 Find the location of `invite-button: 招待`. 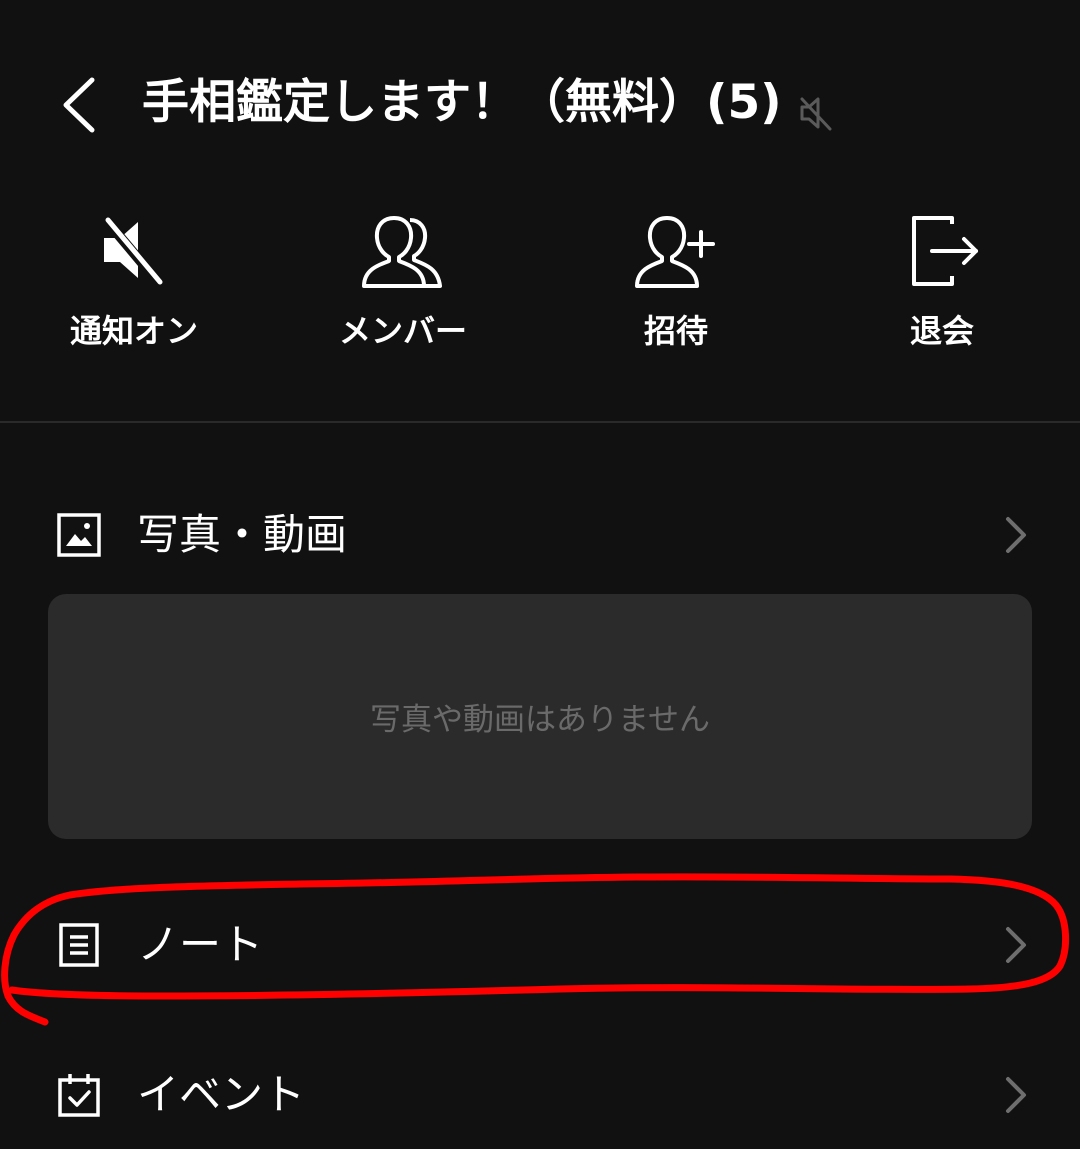

invite-button: 招待 is located at coordinates (676, 280).